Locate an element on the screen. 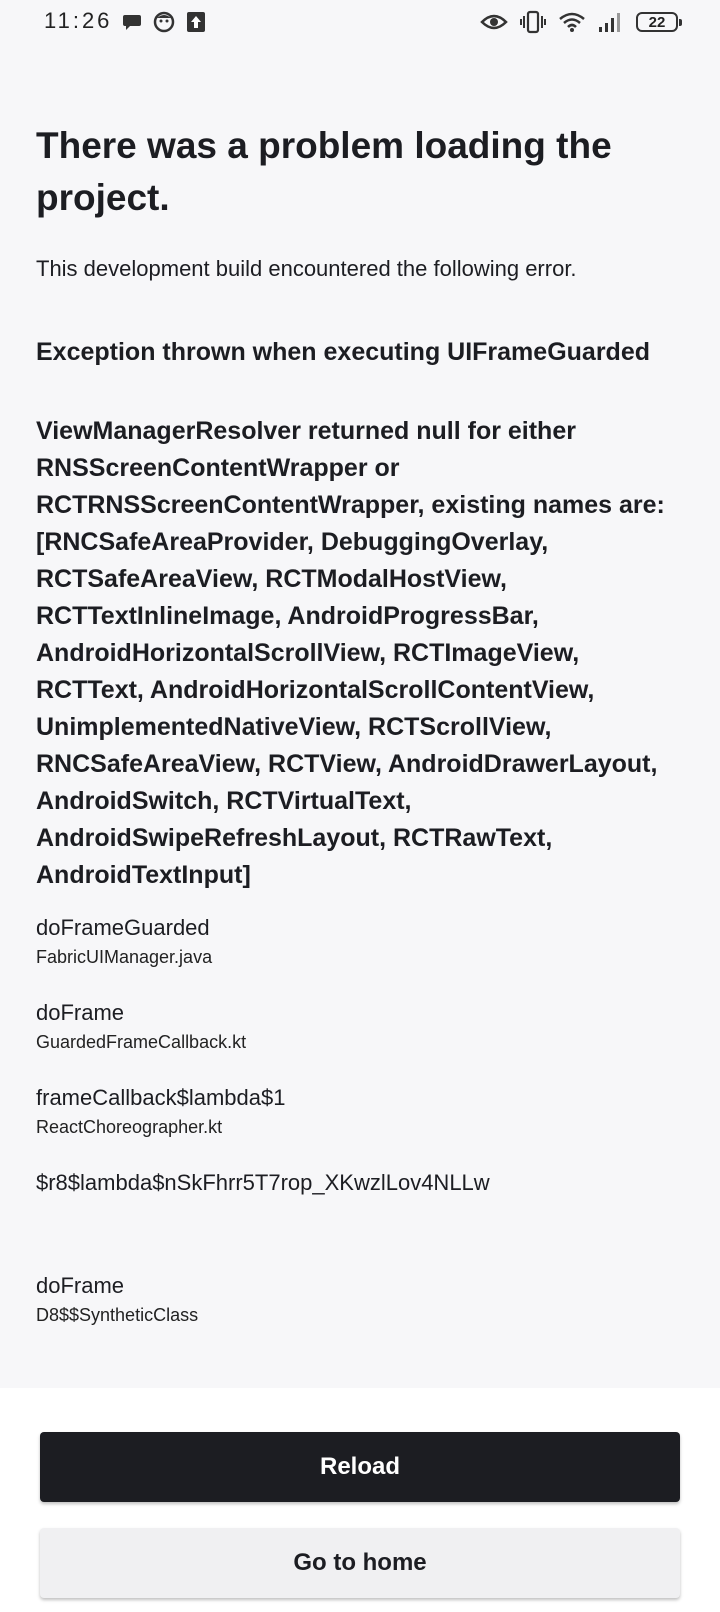 Image resolution: width=720 pixels, height=1612 pixels. stack-frame: doFrameGuarded FabricUIManager.java is located at coordinates (361, 954).